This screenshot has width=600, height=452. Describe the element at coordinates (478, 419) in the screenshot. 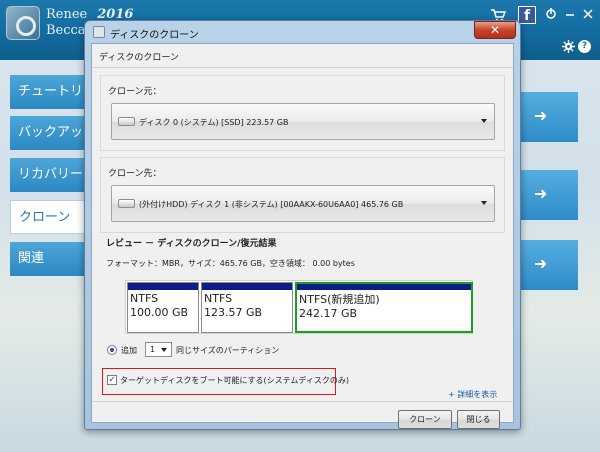

I see `close-button: 閉じる` at that location.